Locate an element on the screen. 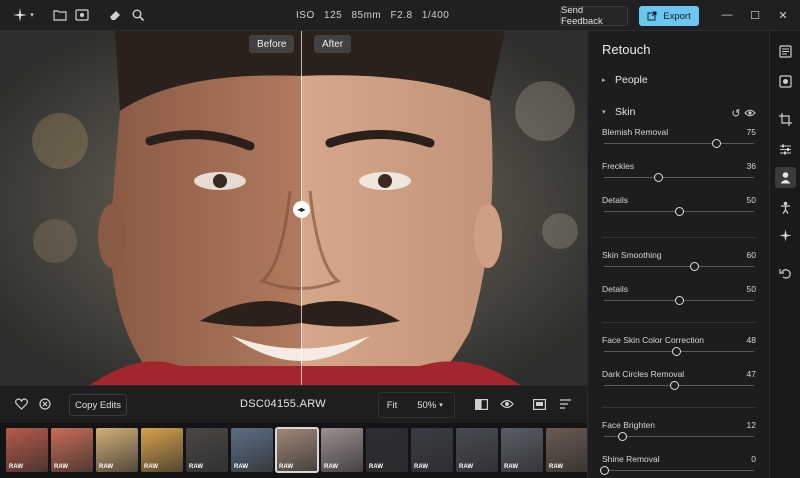  slider-label: Face Brighten is located at coordinates (628, 425).